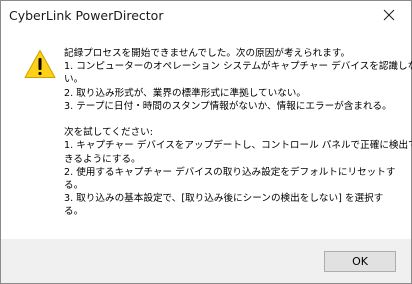 The height and width of the screenshot is (284, 412). What do you see at coordinates (228, 106) in the screenshot?
I see `cause-line: 3. テープに日付・時間のスタンプ情報がないか、情報にエラーが含まれる。` at bounding box center [228, 106].